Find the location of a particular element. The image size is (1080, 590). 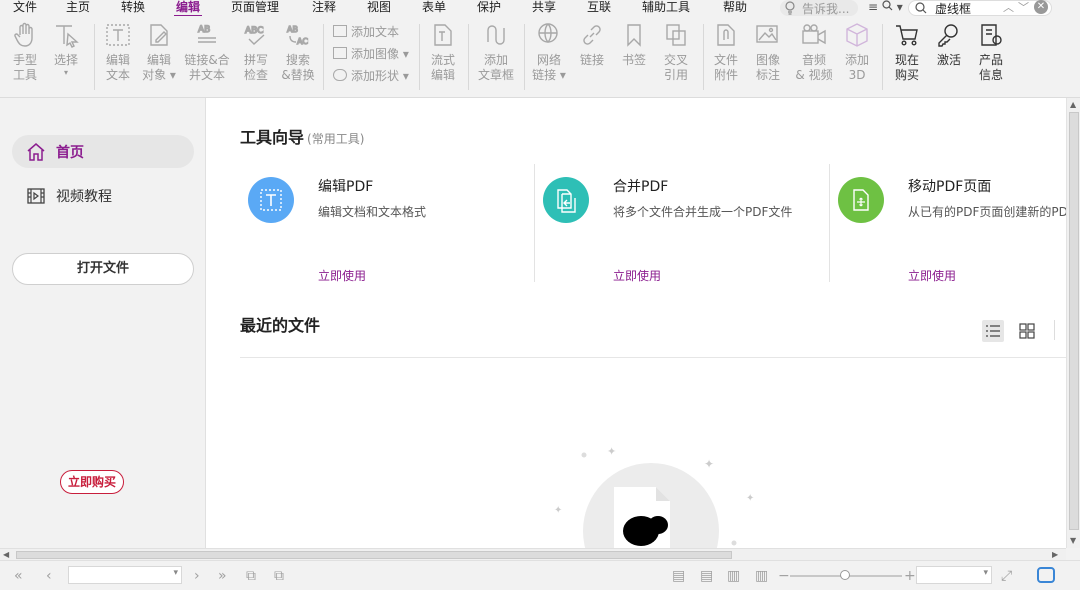

web-link-label-1: 网络 is located at coordinates (548, 60).